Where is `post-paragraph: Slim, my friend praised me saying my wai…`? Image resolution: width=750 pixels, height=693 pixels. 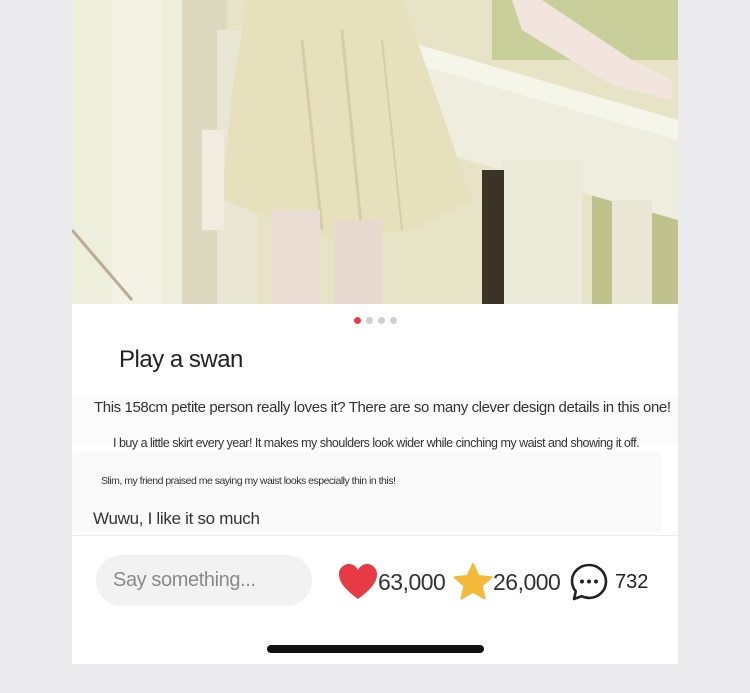
post-paragraph: Slim, my friend praised me saying my wai… is located at coordinates (248, 481).